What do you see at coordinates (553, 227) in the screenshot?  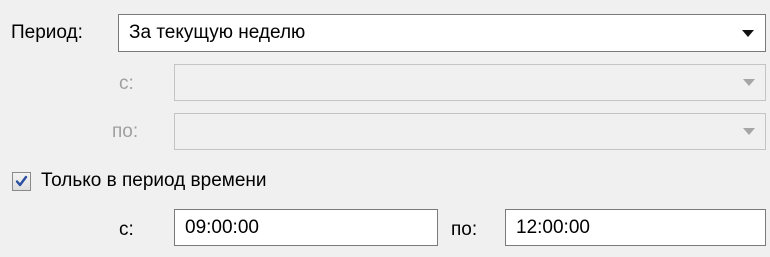 I see `time-to-value: 12:00:00` at bounding box center [553, 227].